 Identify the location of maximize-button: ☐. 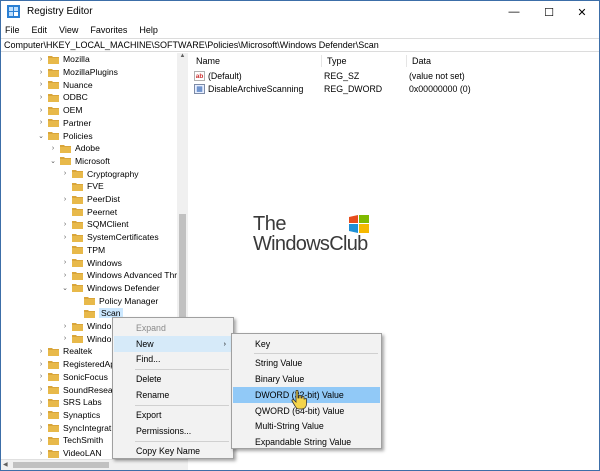
(549, 12).